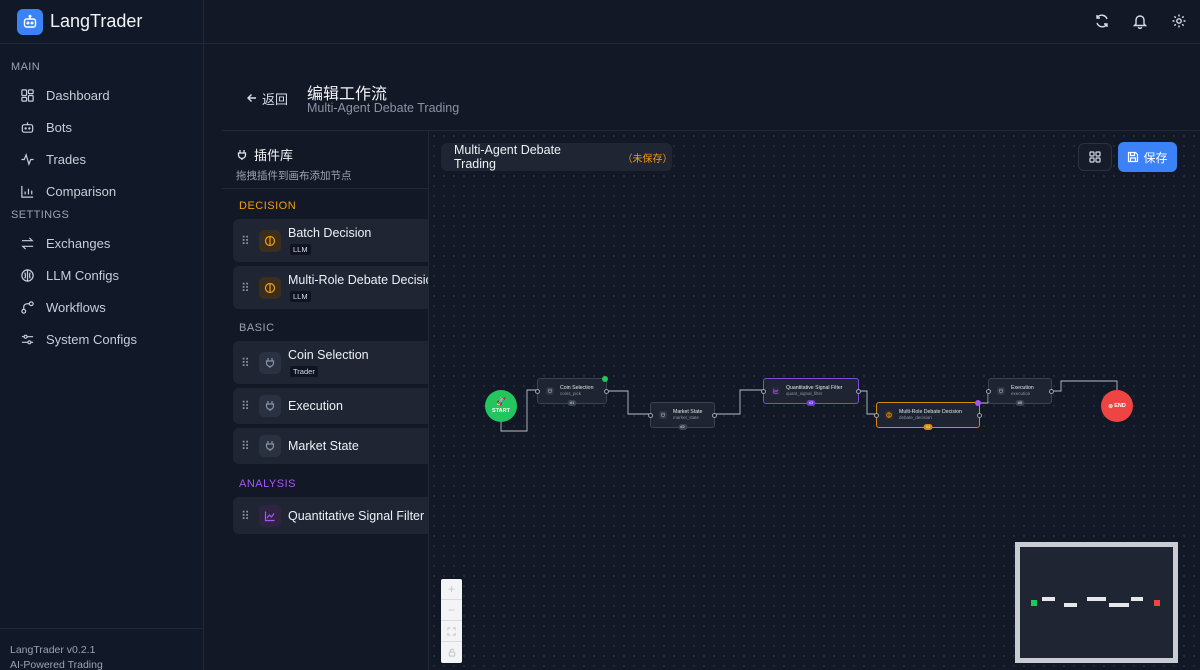  Describe the element at coordinates (804, 393) in the screenshot. I see `node-sub: quant_signal_filter` at that location.